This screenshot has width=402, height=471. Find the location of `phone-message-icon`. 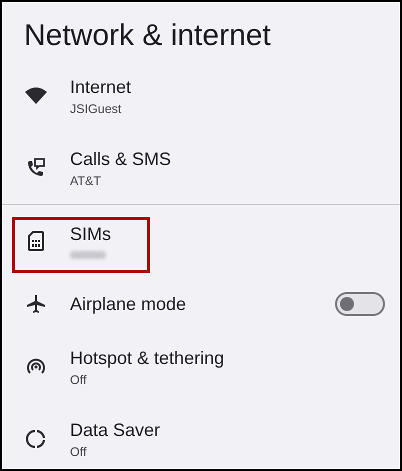

phone-message-icon is located at coordinates (36, 168).